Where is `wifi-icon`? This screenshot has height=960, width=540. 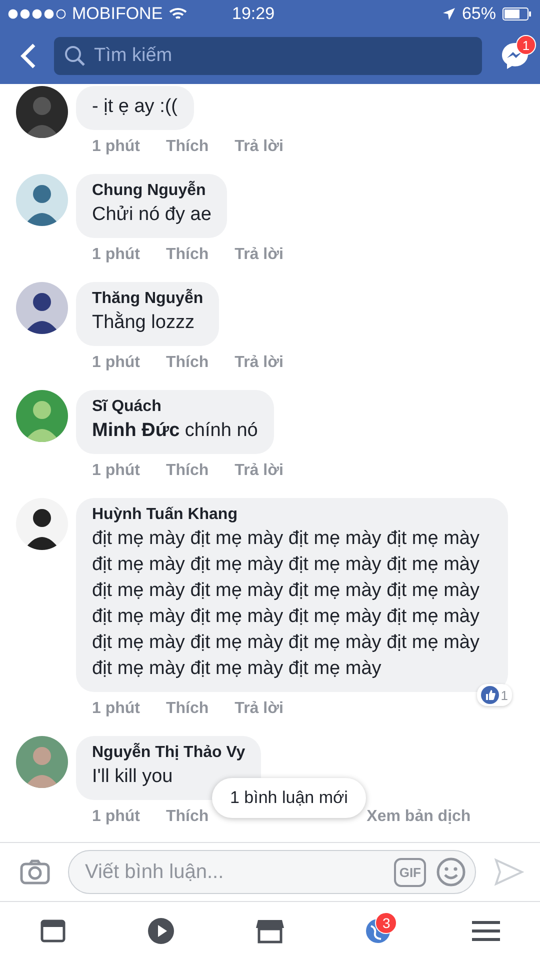
wifi-icon is located at coordinates (177, 14).